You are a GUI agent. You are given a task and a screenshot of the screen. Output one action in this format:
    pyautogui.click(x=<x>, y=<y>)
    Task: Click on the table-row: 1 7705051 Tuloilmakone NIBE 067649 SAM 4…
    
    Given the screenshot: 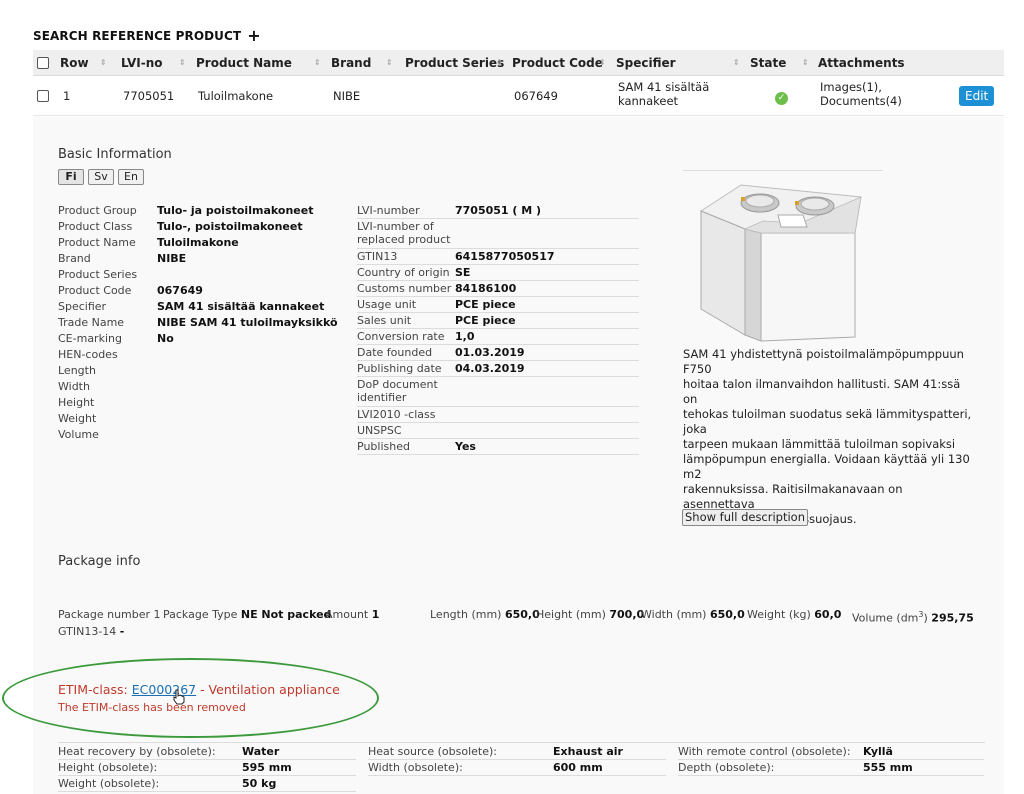 What is the action you would take?
    pyautogui.click(x=518, y=96)
    